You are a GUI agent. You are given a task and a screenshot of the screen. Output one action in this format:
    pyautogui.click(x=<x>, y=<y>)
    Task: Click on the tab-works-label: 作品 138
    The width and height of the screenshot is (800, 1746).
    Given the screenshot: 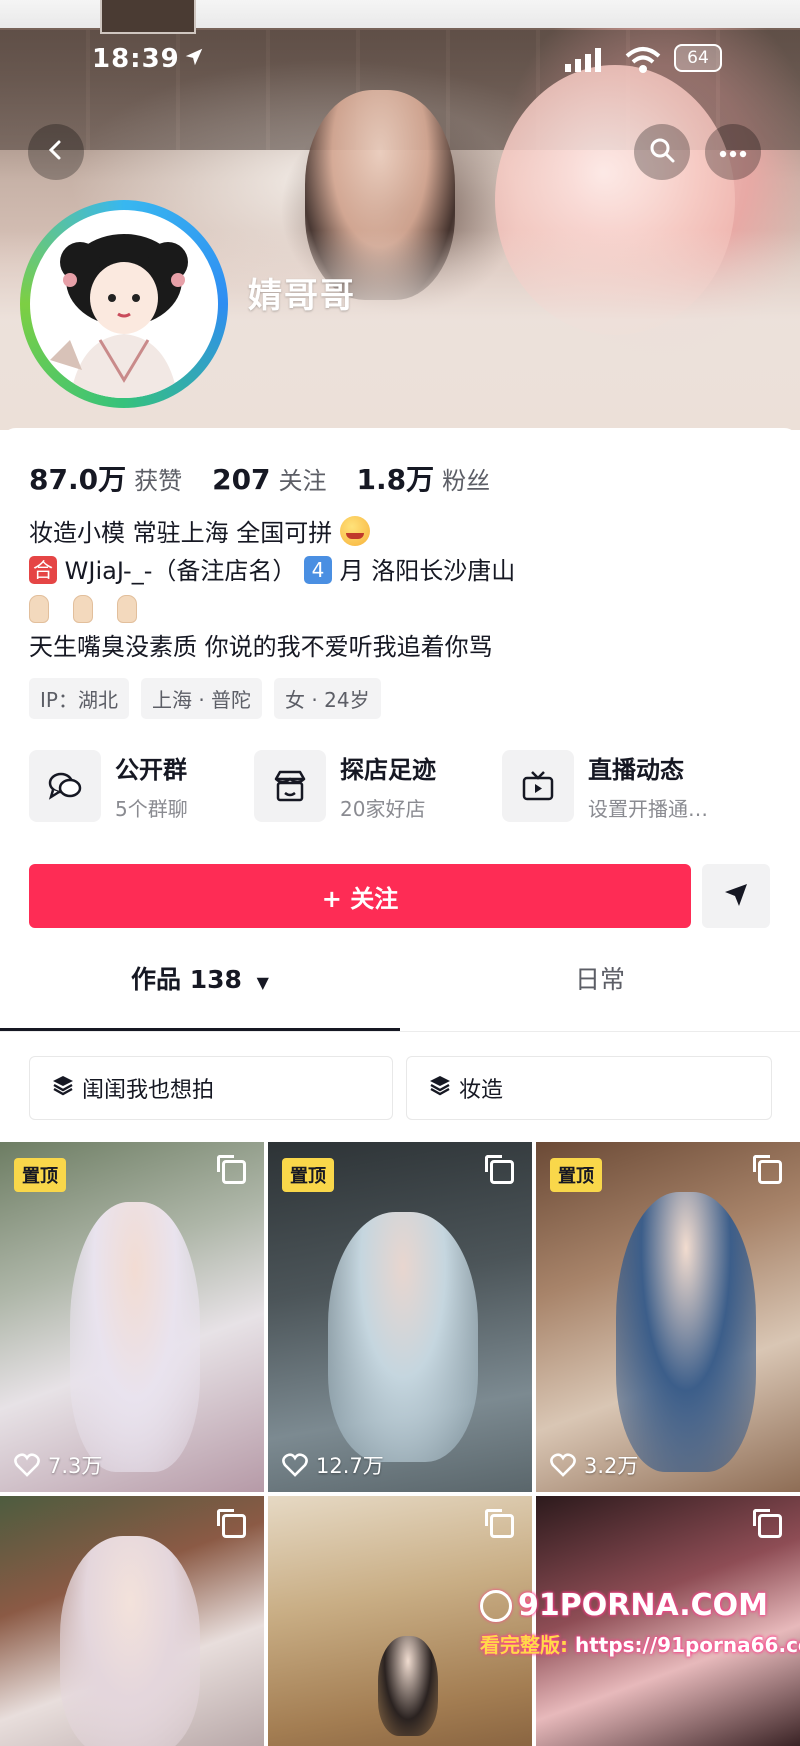 What is the action you would take?
    pyautogui.click(x=186, y=979)
    